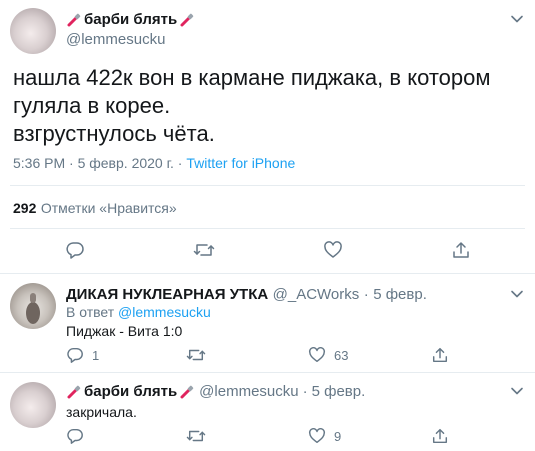 This screenshot has height=451, width=535. I want to click on handle: @_ACWorks, so click(316, 294).